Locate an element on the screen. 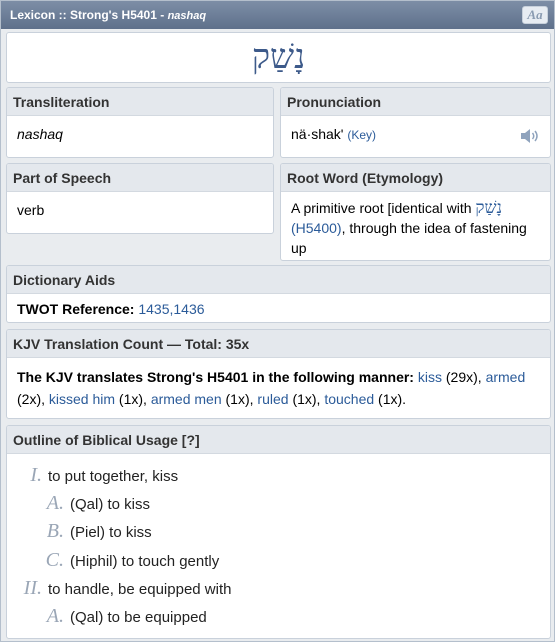  outline-item-text: (Piel) to kiss is located at coordinates (111, 532).